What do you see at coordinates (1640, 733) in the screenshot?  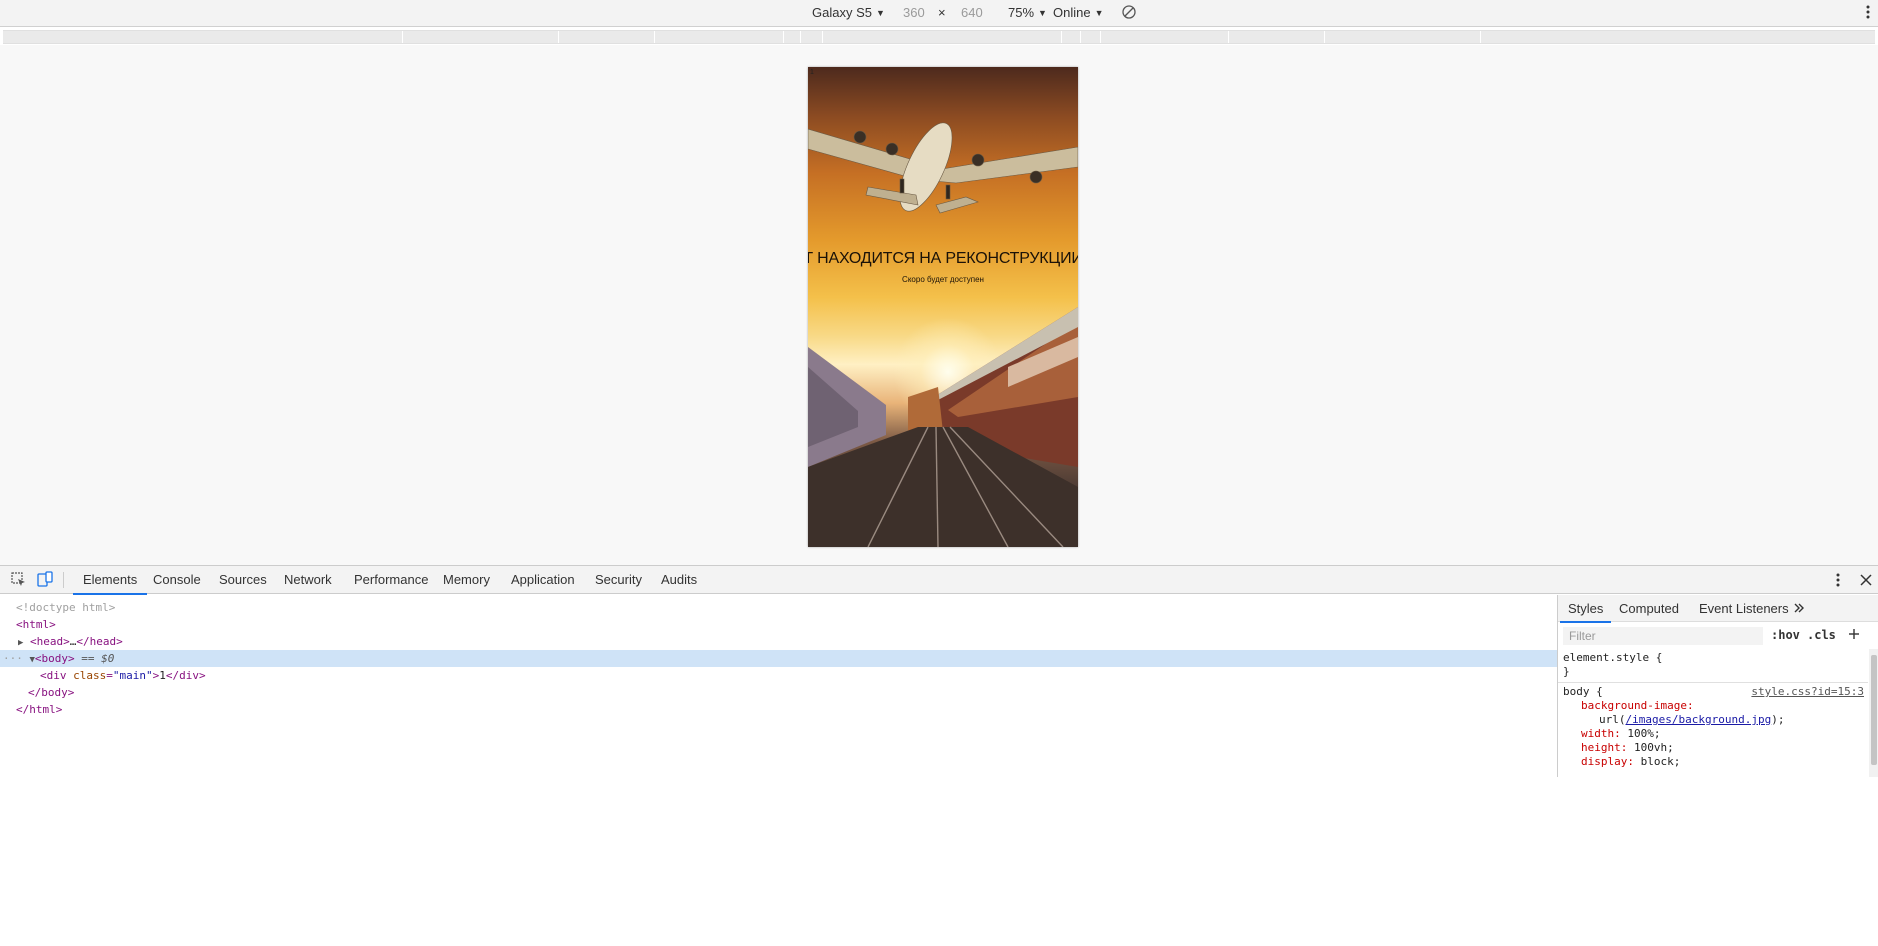 I see `value-width: 100%;` at bounding box center [1640, 733].